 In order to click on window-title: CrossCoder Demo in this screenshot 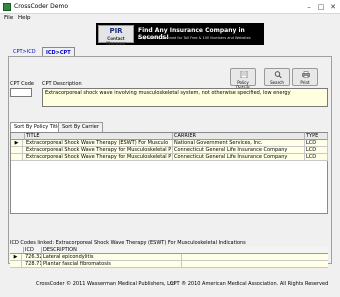, I will do `click(41, 6)`.